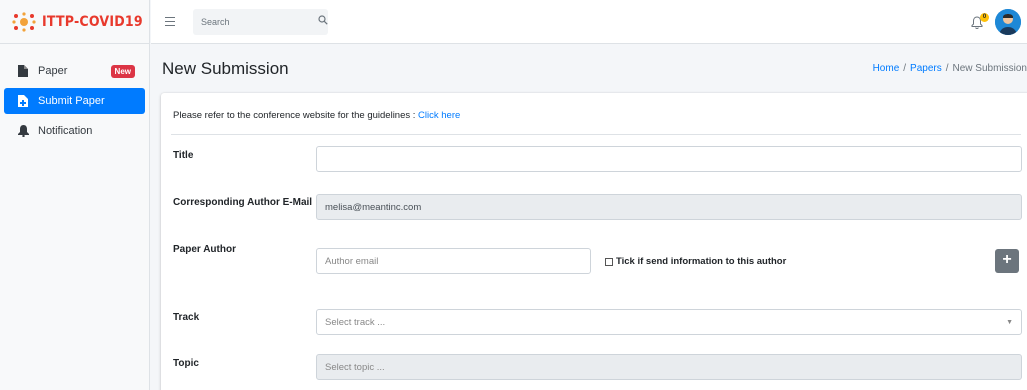  Describe the element at coordinates (186, 363) in the screenshot. I see `topic-label: Topic` at that location.